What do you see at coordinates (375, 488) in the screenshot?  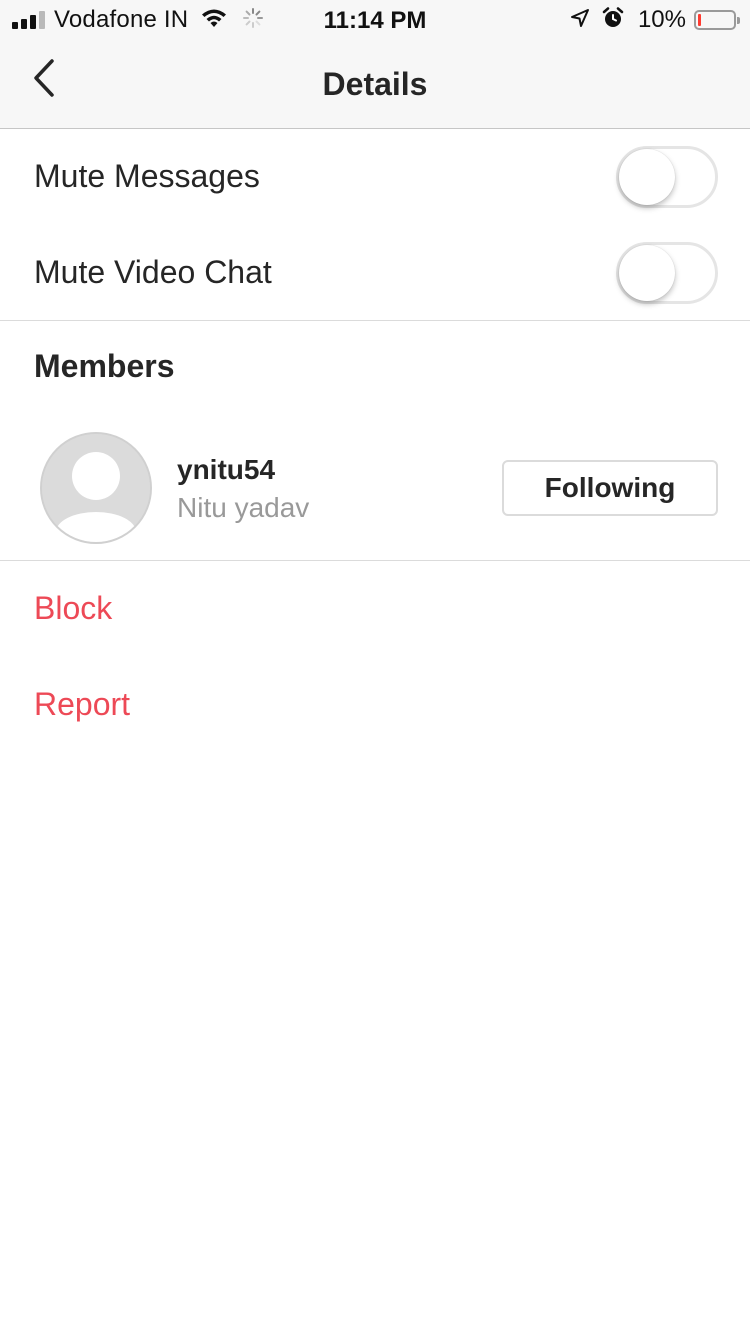 I see `member-list-item: ynitu54 Nitu yadav Following` at bounding box center [375, 488].